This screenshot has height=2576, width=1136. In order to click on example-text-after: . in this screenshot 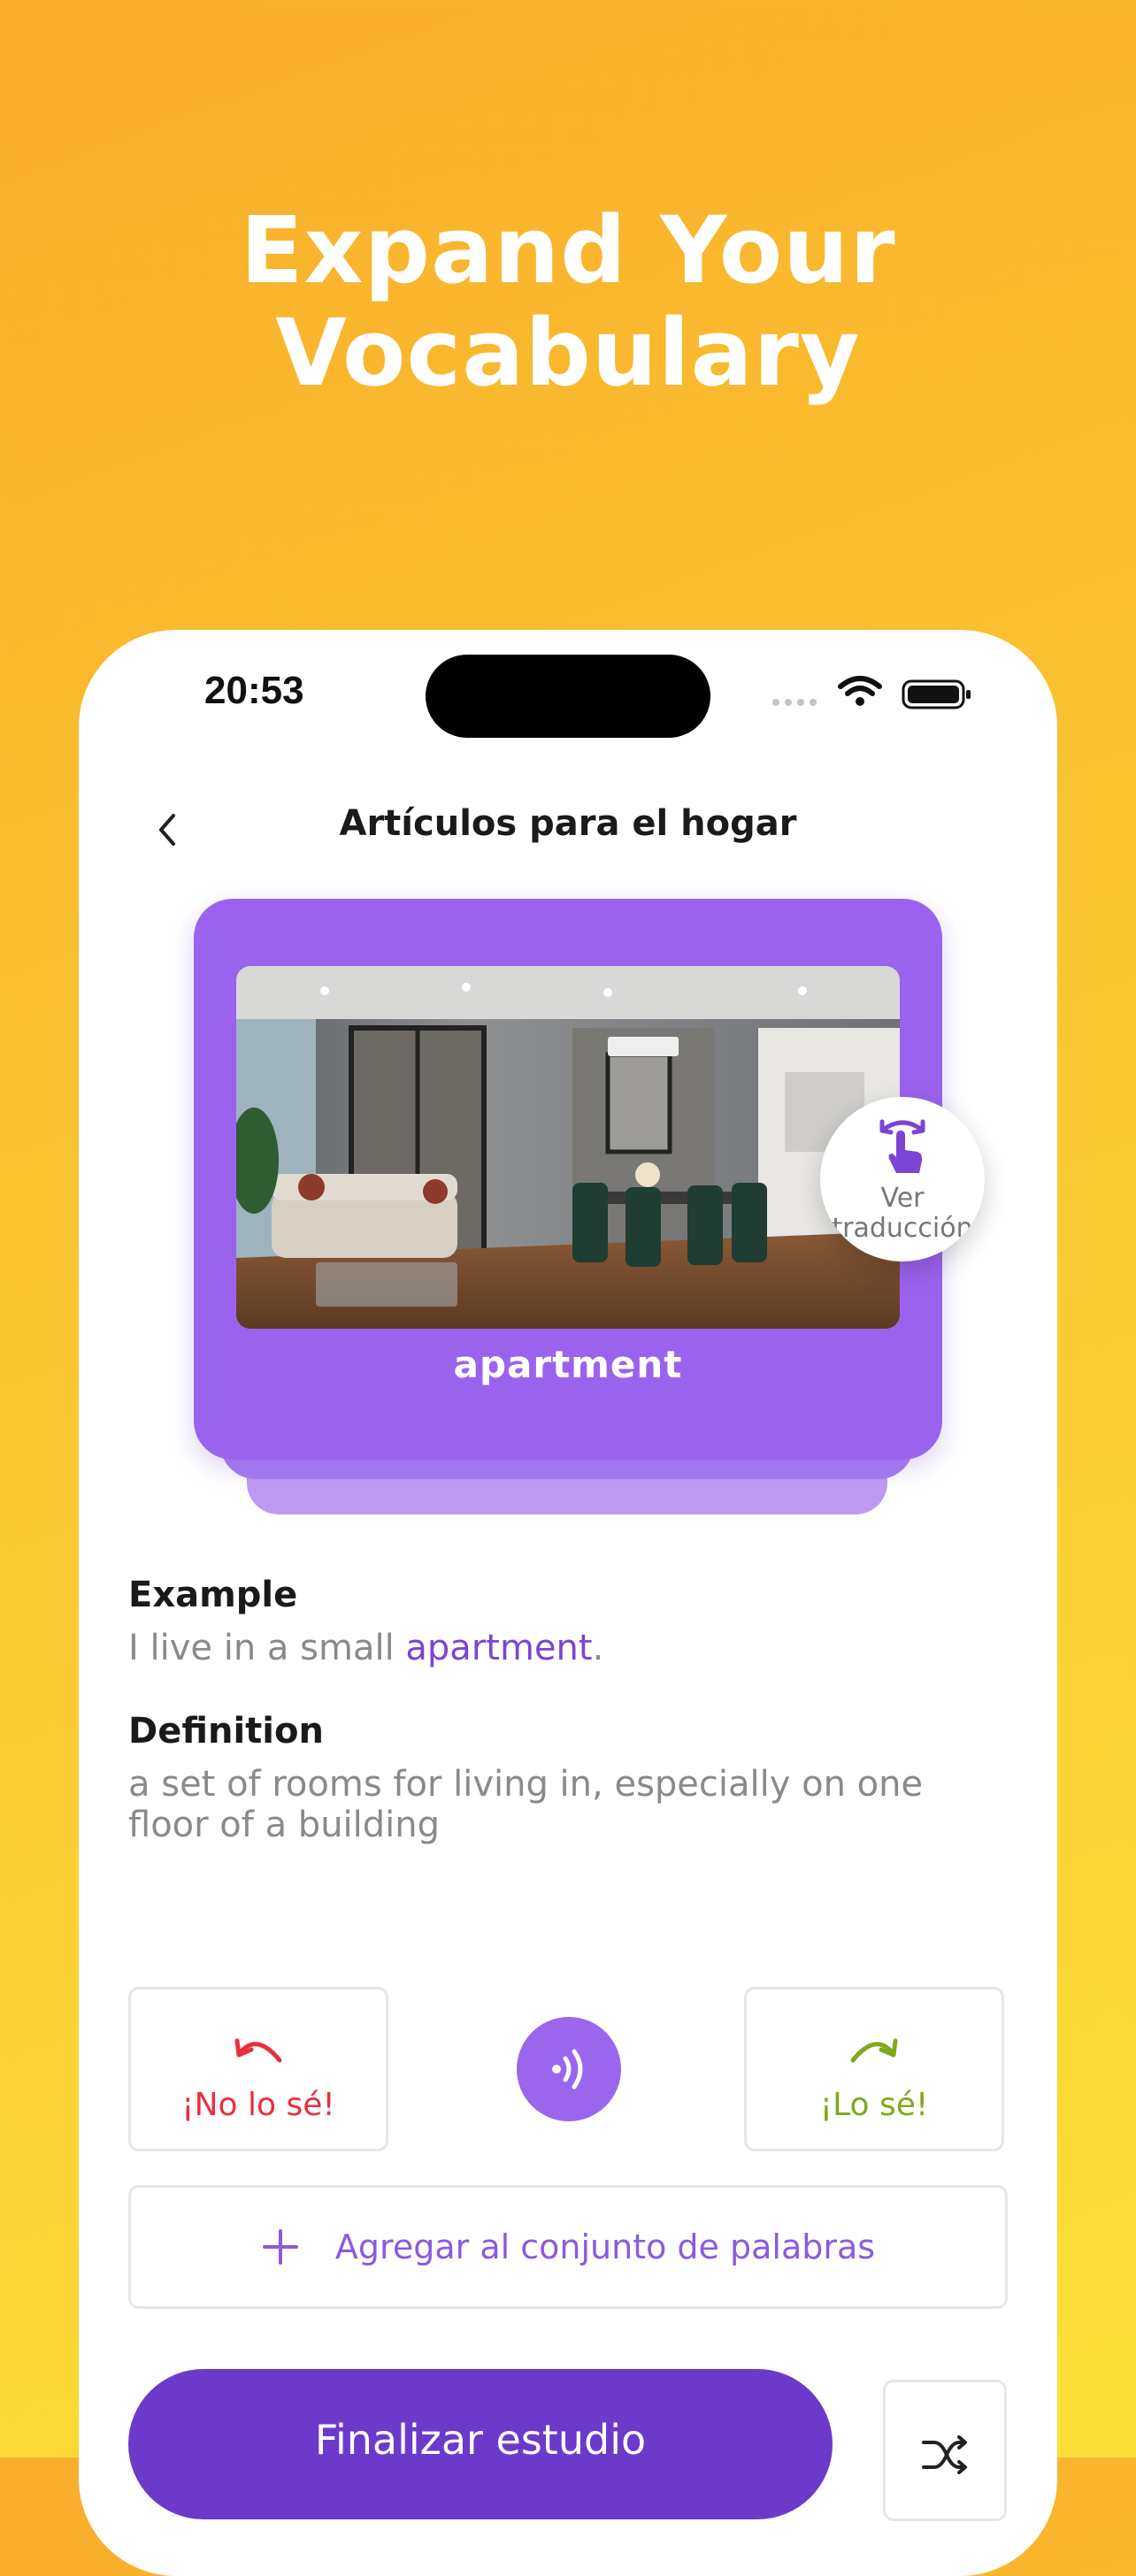, I will do `click(598, 1648)`.